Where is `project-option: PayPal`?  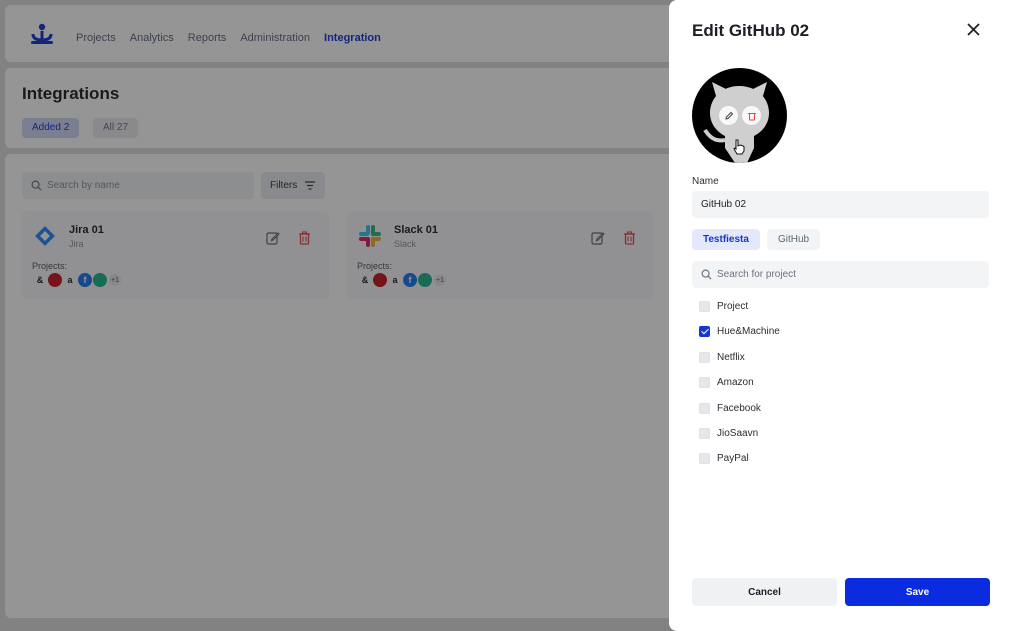
project-option: PayPal is located at coordinates (739, 463).